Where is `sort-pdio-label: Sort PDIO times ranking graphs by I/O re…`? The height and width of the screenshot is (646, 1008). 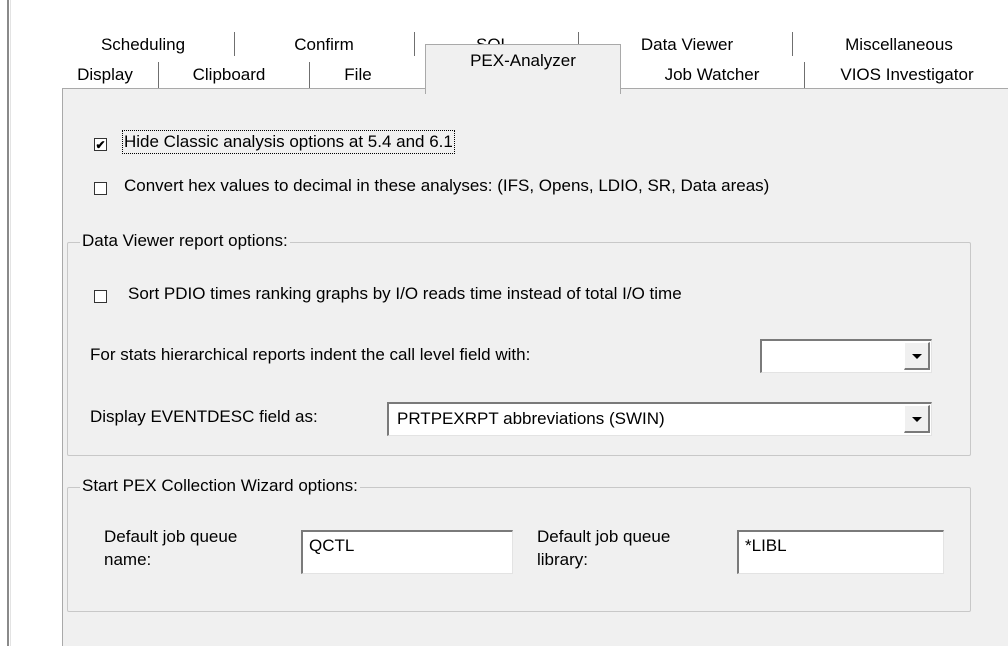
sort-pdio-label: Sort PDIO times ranking graphs by I/O re… is located at coordinates (405, 294).